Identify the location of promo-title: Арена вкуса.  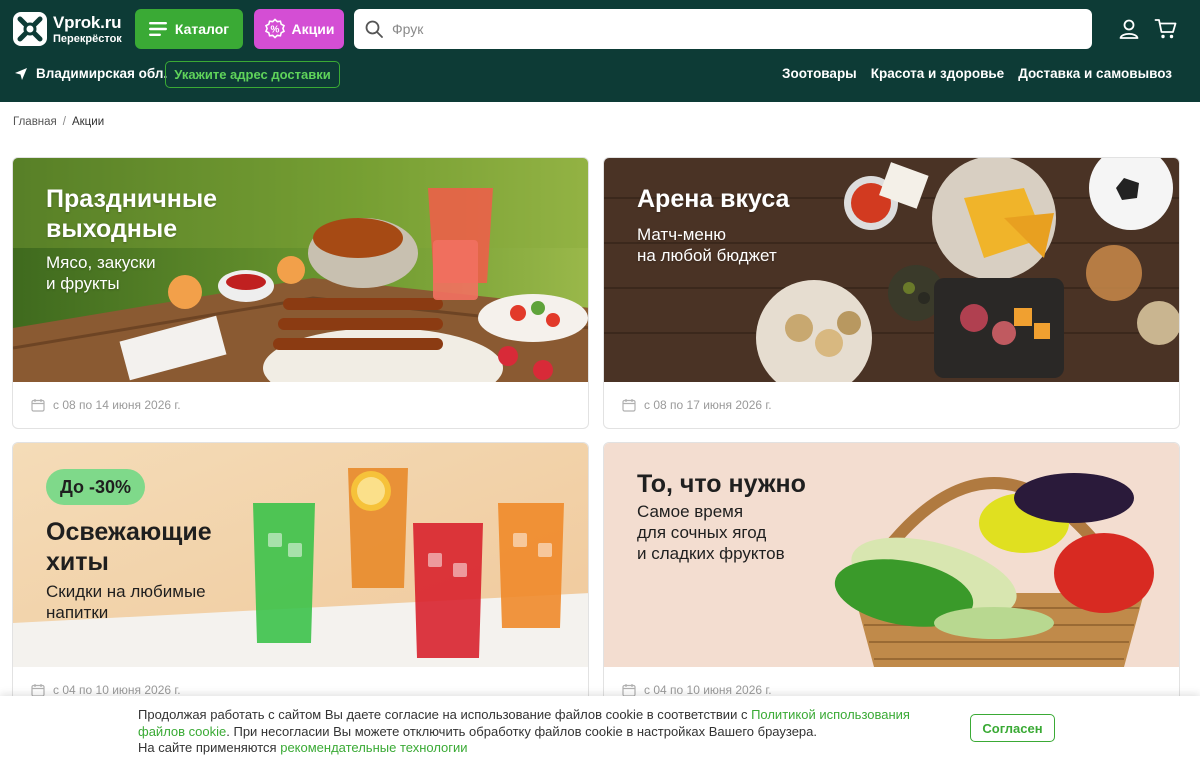
(713, 199).